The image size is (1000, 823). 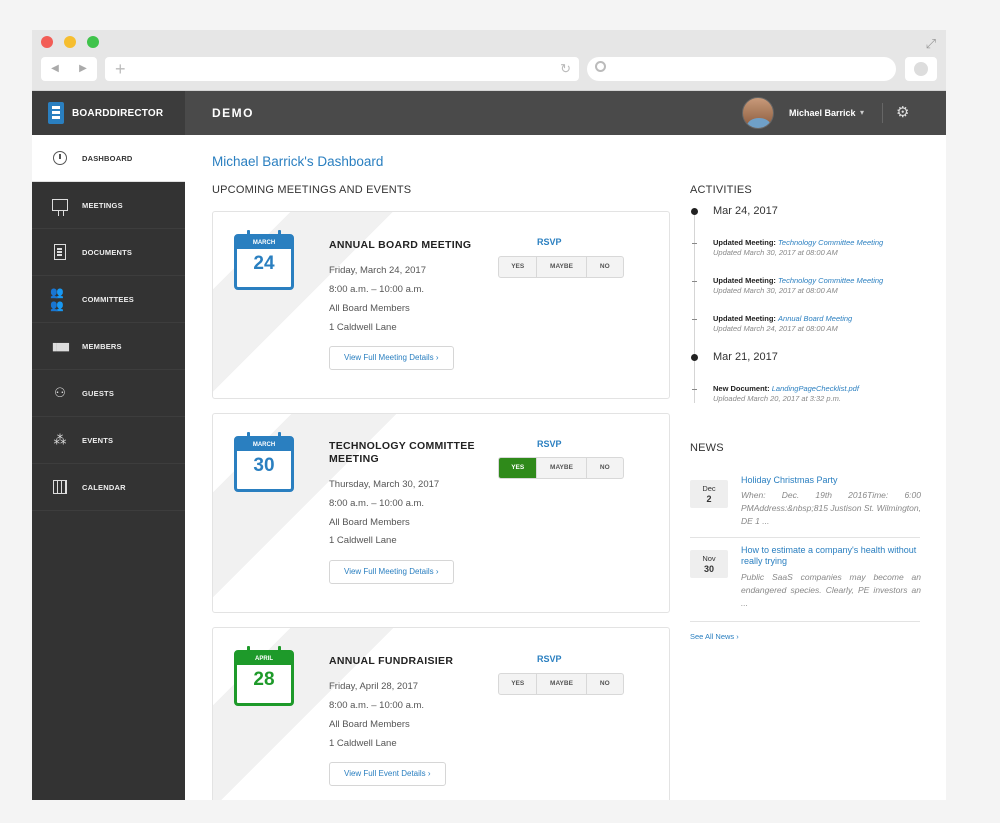 I want to click on calendar-date-icon: MARCH 30, so click(x=264, y=462).